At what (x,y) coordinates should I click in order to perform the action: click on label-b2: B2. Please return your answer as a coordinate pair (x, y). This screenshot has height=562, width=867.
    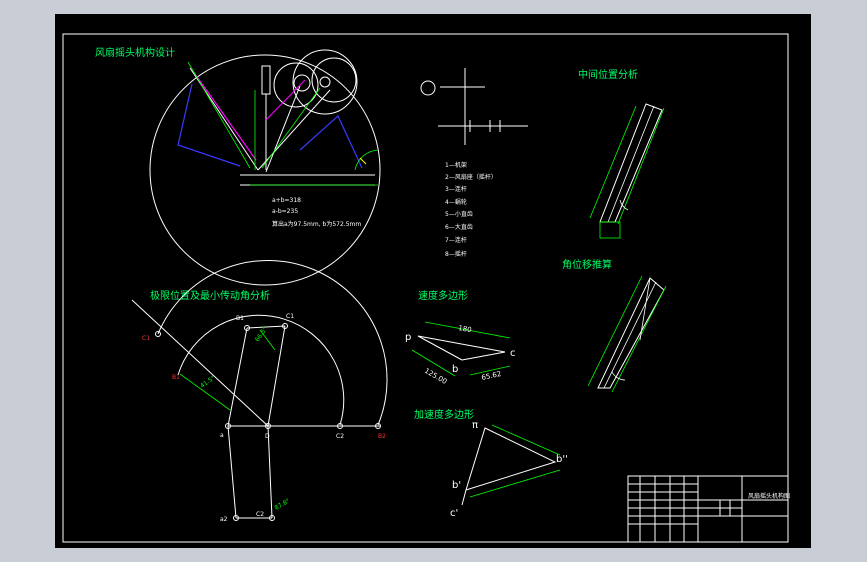
    Looking at the image, I should click on (382, 436).